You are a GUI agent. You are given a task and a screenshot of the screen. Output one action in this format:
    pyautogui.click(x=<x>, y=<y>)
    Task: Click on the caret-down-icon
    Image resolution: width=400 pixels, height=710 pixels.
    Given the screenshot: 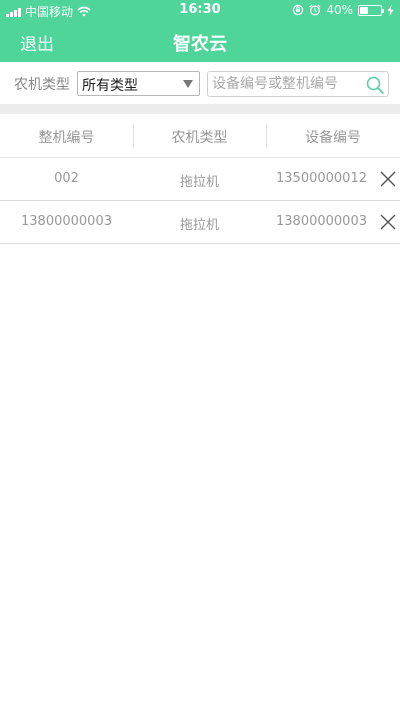 What is the action you would take?
    pyautogui.click(x=188, y=84)
    